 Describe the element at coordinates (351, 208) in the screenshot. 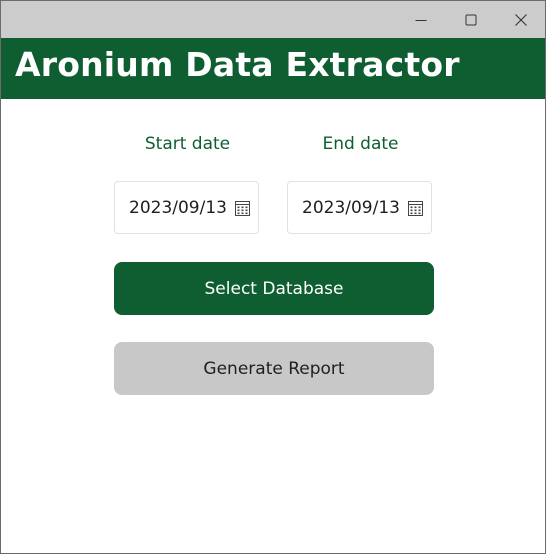

I see `end-date-value: 2023/09/13` at that location.